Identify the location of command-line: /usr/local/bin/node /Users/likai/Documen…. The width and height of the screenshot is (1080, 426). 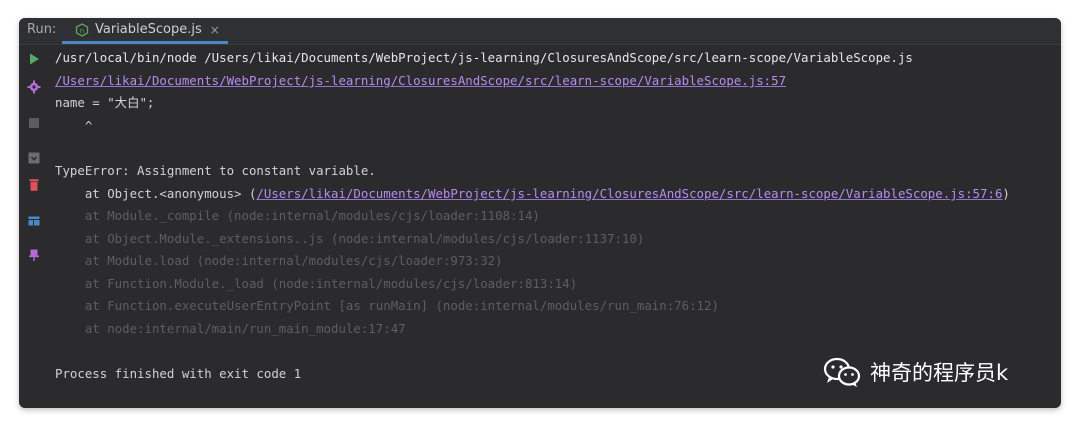
(484, 57).